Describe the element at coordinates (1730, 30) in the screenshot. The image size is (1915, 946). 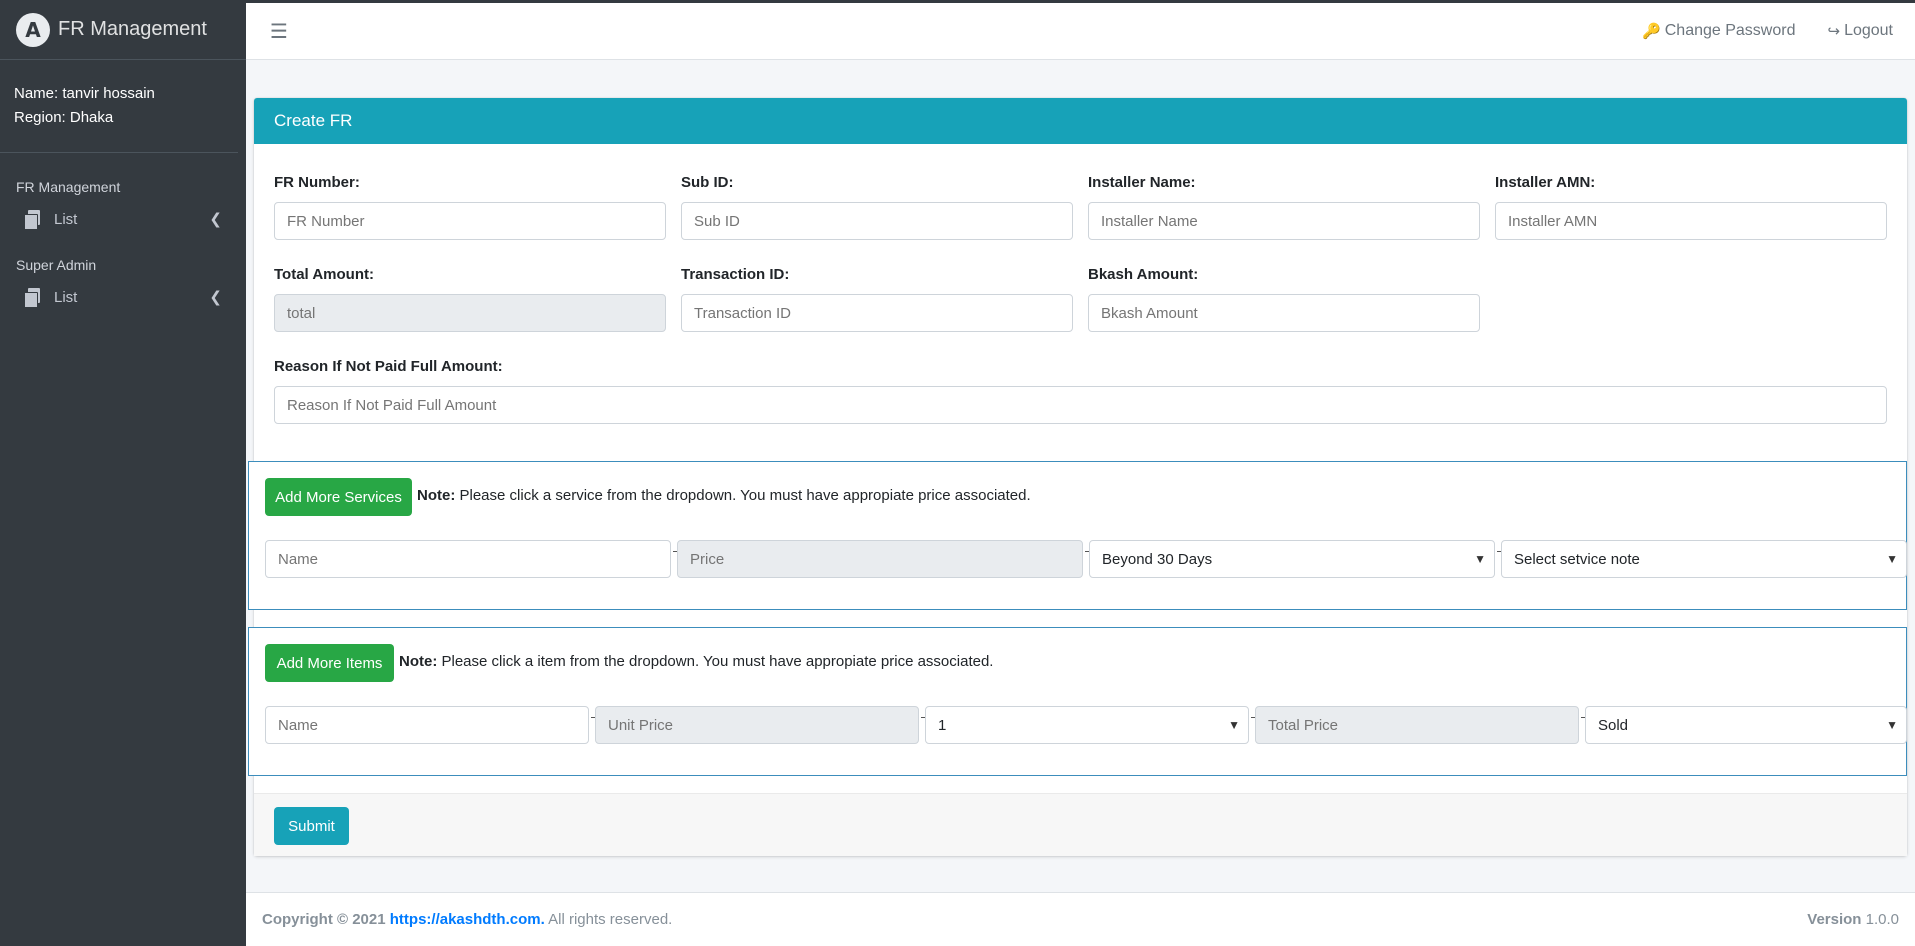
I see `change-password-label: Change Password` at that location.